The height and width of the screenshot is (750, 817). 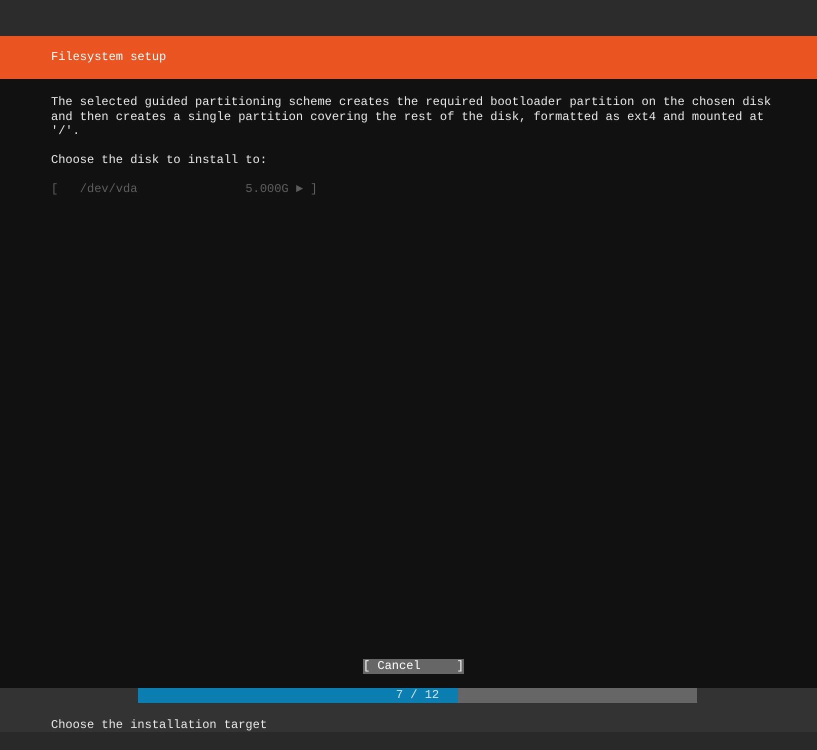 I want to click on disk-prompt: Choose the disk to install to:, so click(x=159, y=160).